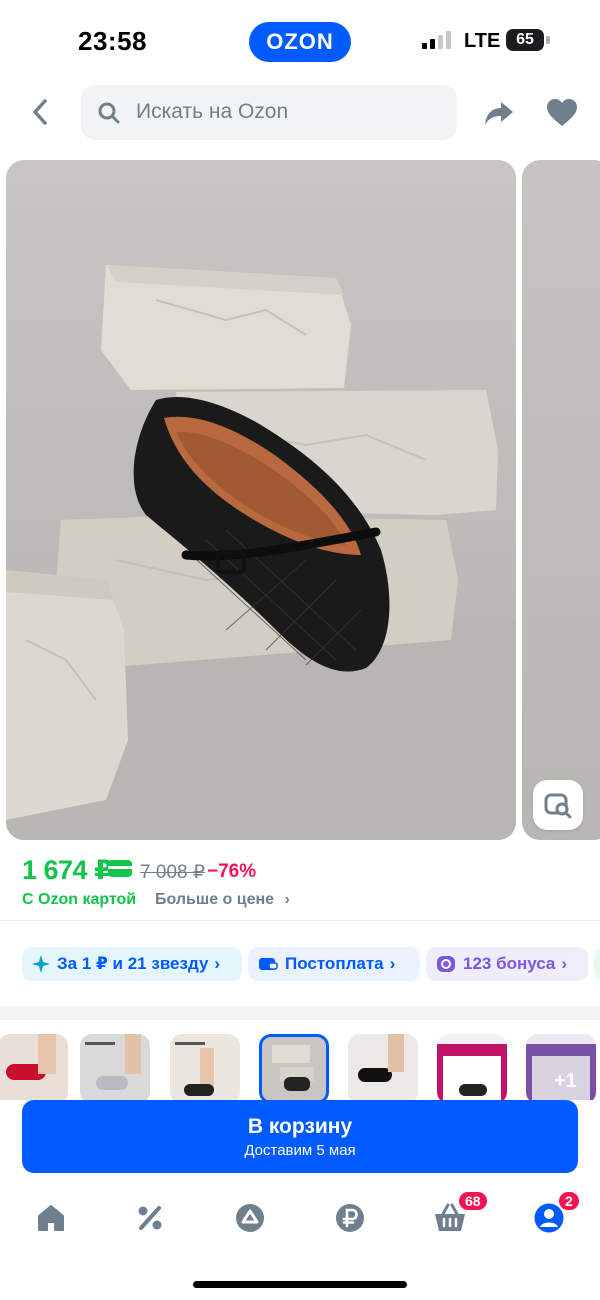 The image size is (600, 1300). I want to click on sparkle-icon, so click(41, 964).